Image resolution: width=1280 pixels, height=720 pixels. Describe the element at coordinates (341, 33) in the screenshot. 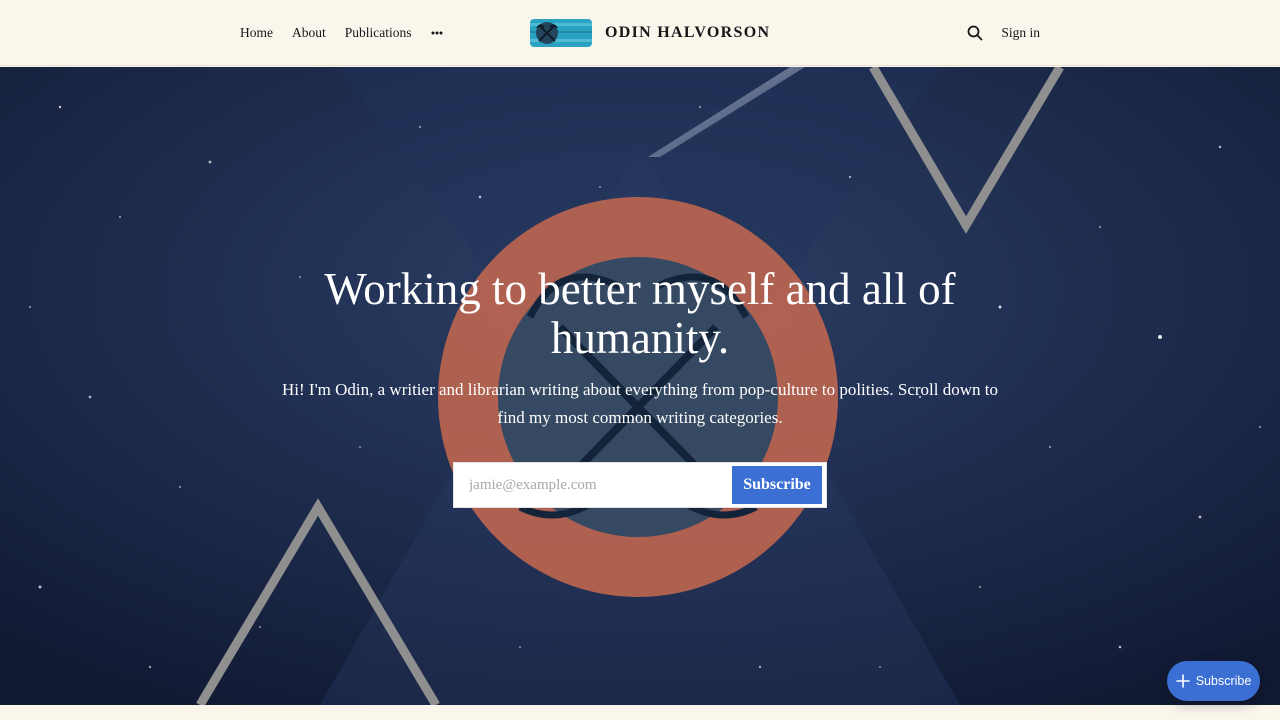

I see `primary-nav: Home About Publications` at that location.